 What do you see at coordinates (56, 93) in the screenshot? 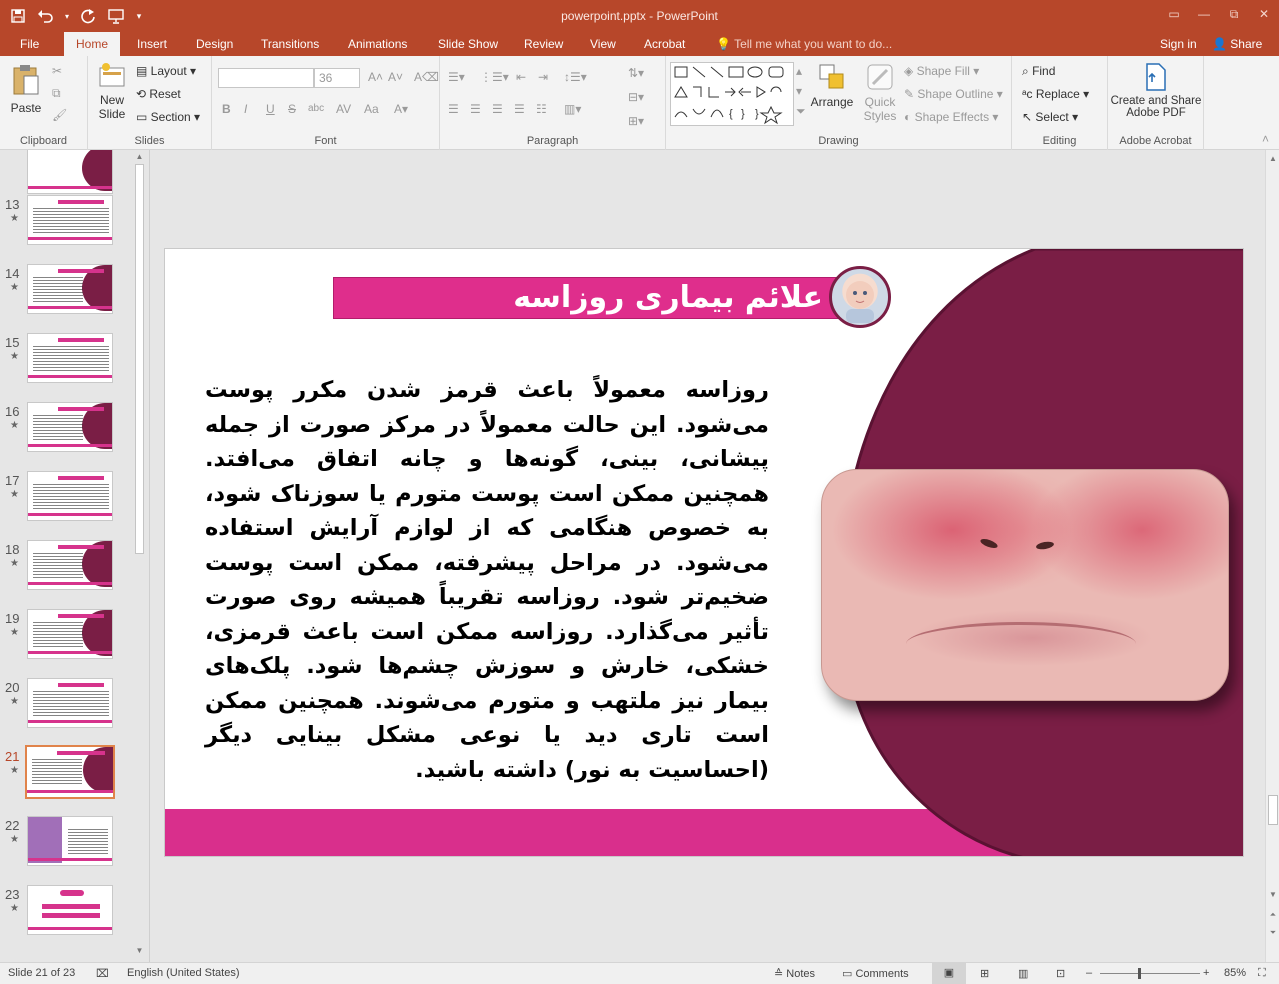
I see `copy-icon: ⧉` at bounding box center [56, 93].